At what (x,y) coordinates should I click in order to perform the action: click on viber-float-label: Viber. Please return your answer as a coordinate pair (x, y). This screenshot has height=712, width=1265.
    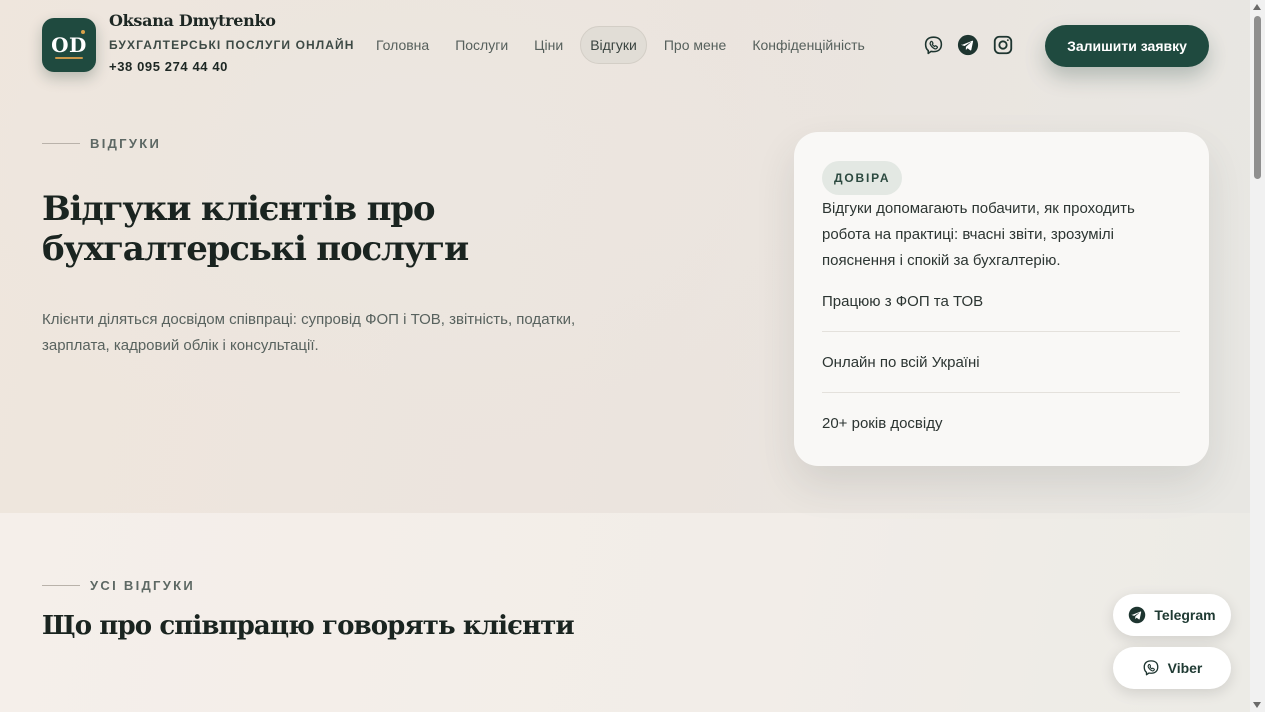
    Looking at the image, I should click on (1185, 668).